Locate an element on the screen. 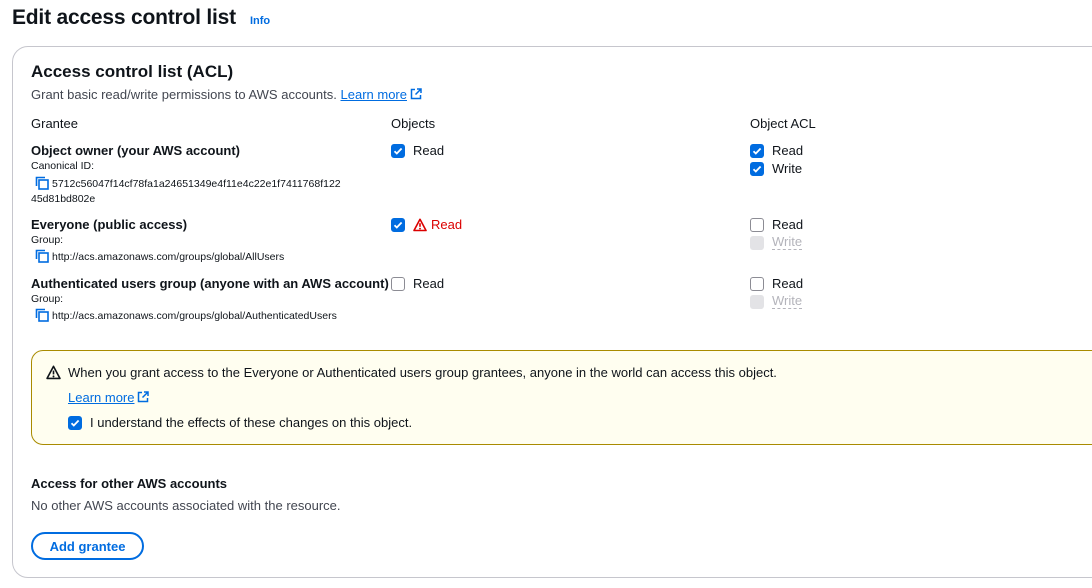 The image size is (1092, 588). grantee-owner-id-line2: 45d81bd802e is located at coordinates (63, 199).